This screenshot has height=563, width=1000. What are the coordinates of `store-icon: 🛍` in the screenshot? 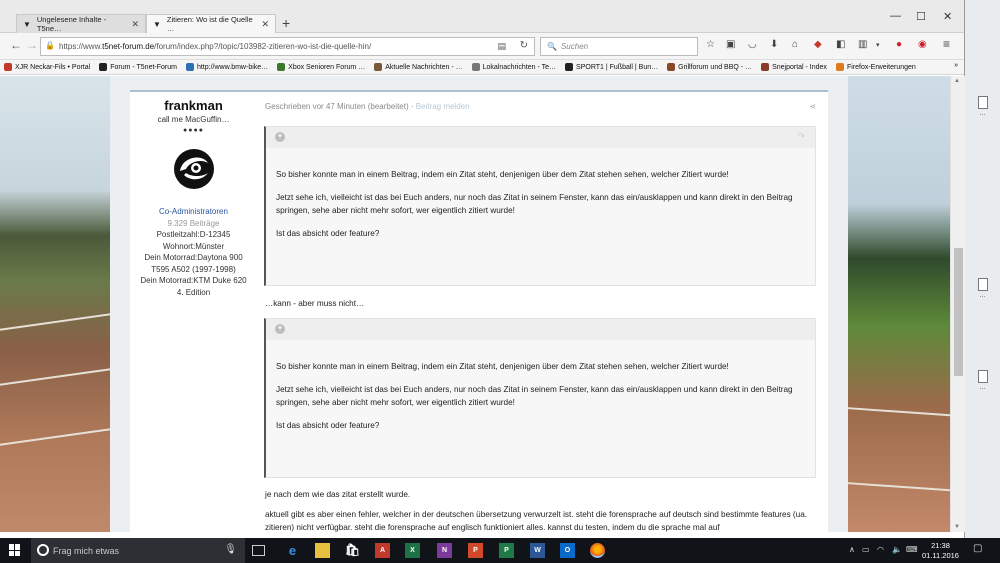 It's located at (352, 550).